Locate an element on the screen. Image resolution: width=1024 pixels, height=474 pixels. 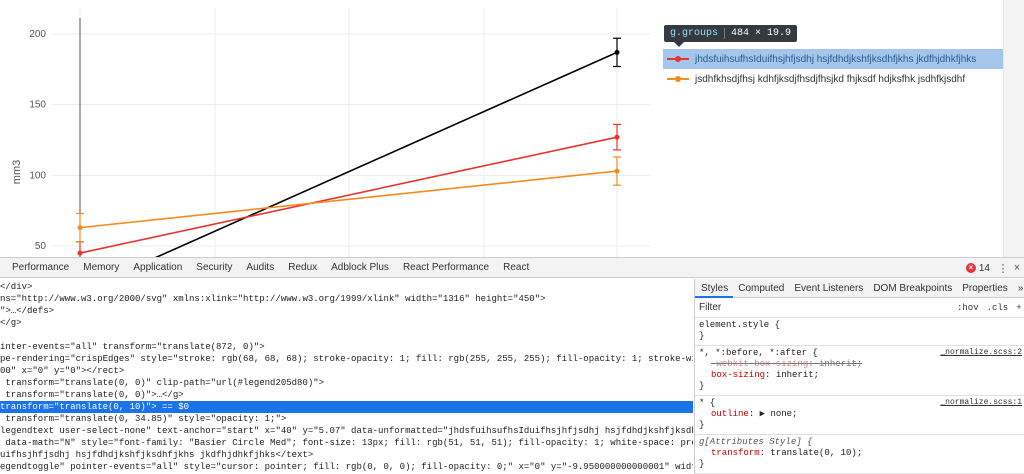
css-property: box-sizing is located at coordinates (738, 375).